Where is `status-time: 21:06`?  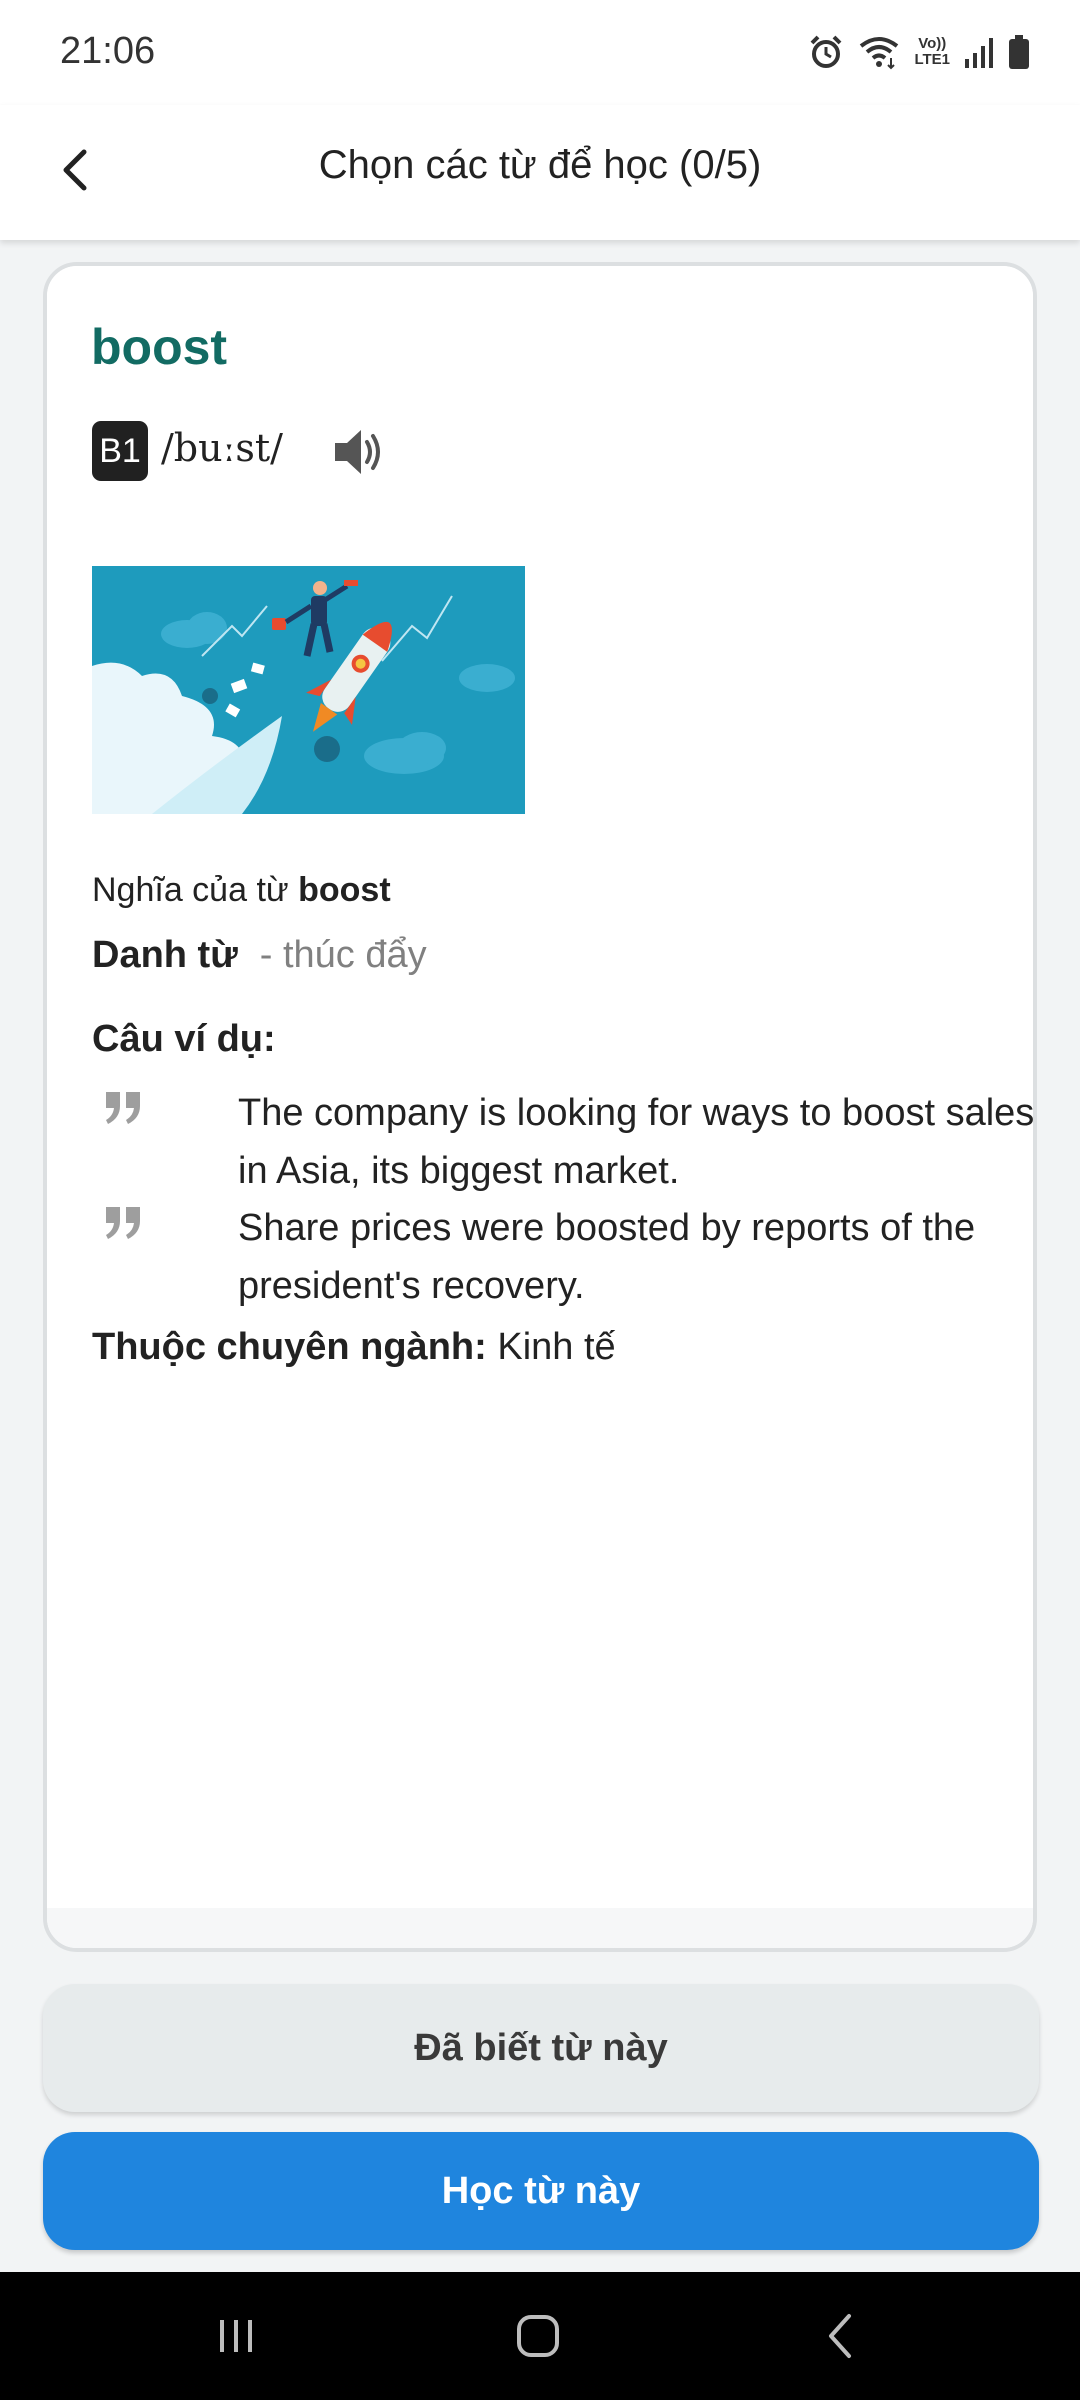 status-time: 21:06 is located at coordinates (108, 51).